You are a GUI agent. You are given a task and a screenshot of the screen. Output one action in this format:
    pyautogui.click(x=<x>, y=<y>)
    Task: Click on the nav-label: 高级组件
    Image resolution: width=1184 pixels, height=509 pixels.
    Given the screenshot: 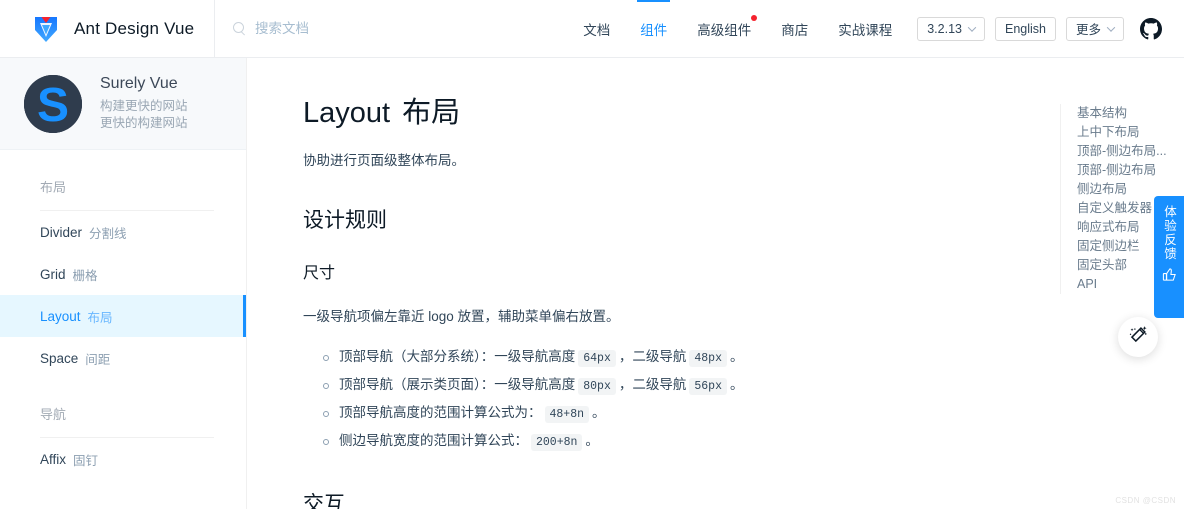 What is the action you would take?
    pyautogui.click(x=724, y=30)
    